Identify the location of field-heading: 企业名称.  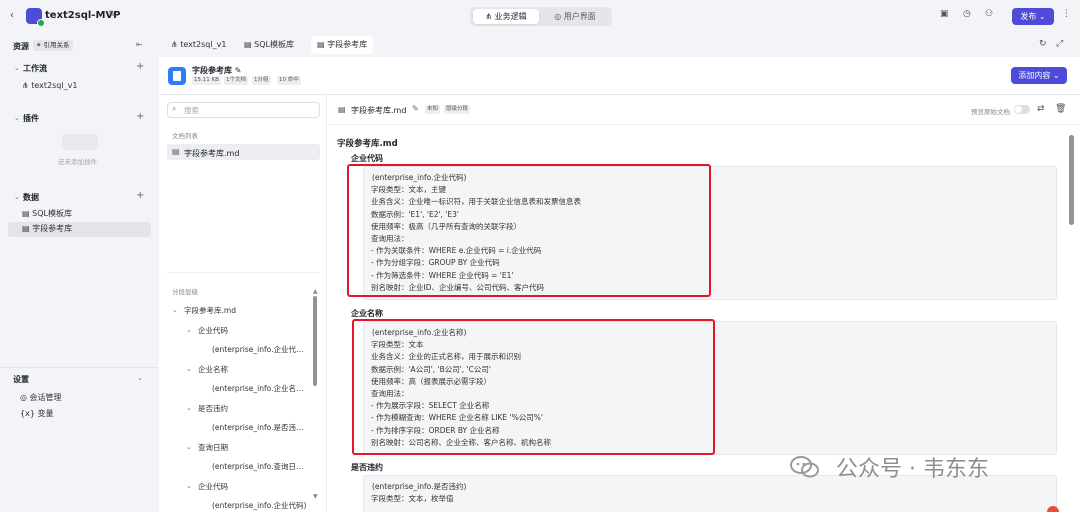
(367, 313).